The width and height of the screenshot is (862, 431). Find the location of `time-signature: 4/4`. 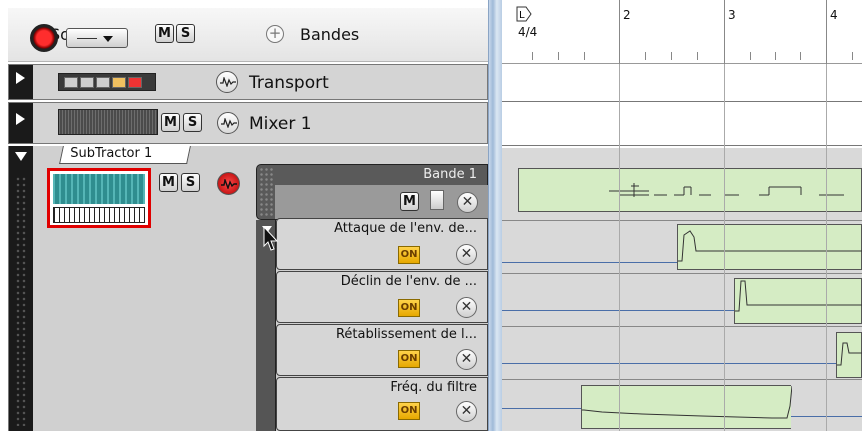

time-signature: 4/4 is located at coordinates (528, 32).